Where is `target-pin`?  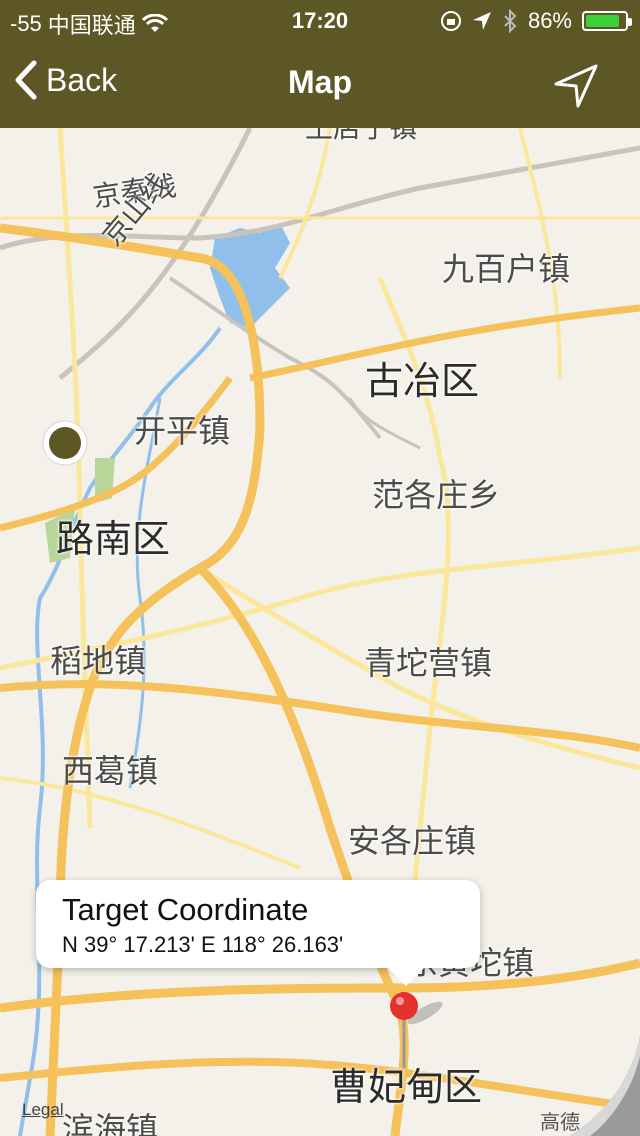 target-pin is located at coordinates (404, 1006).